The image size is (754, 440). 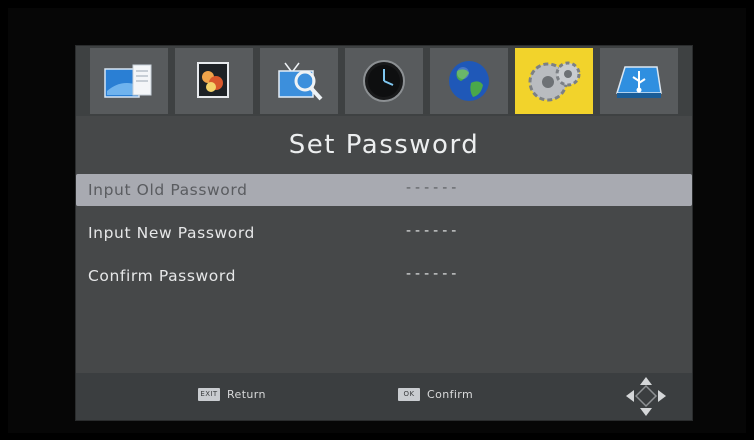 I want to click on tab-usb, so click(x=639, y=81).